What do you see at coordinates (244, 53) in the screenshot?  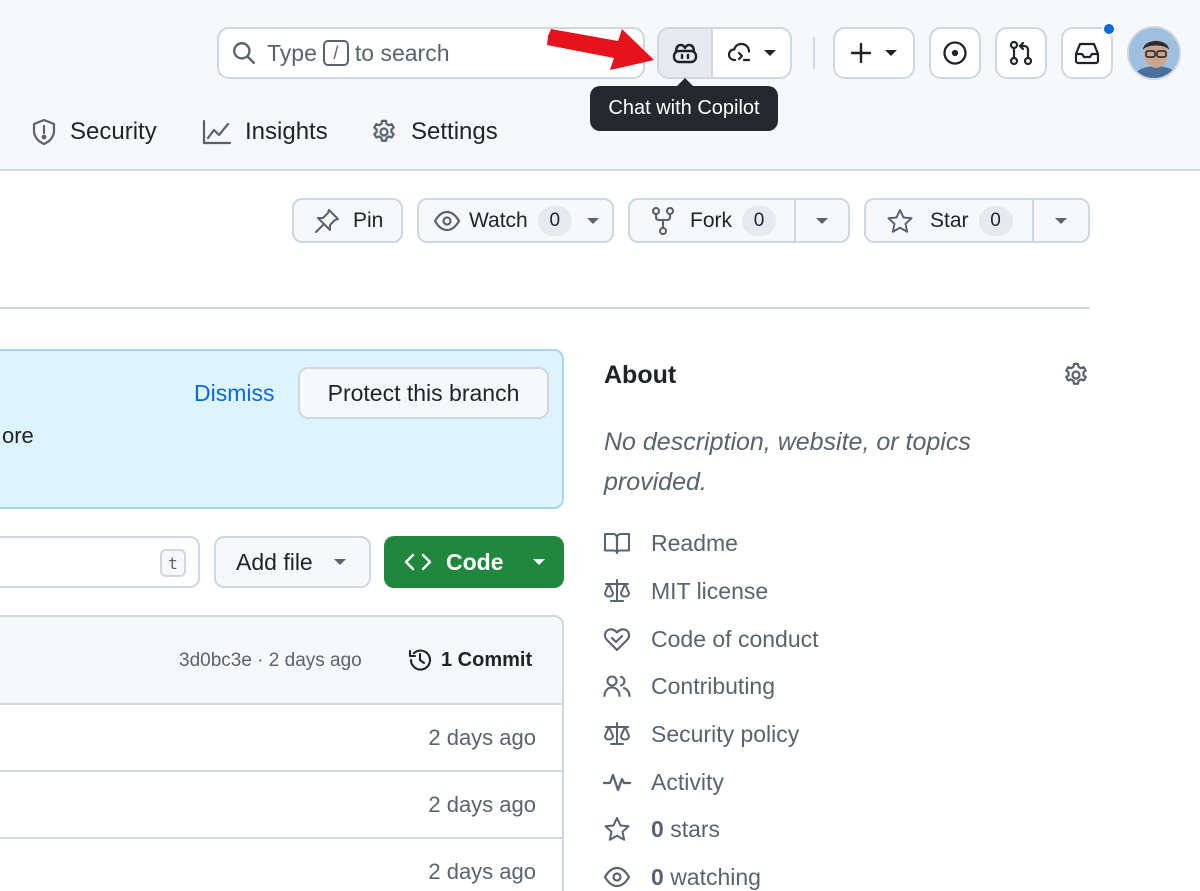 I see `search-icon` at bounding box center [244, 53].